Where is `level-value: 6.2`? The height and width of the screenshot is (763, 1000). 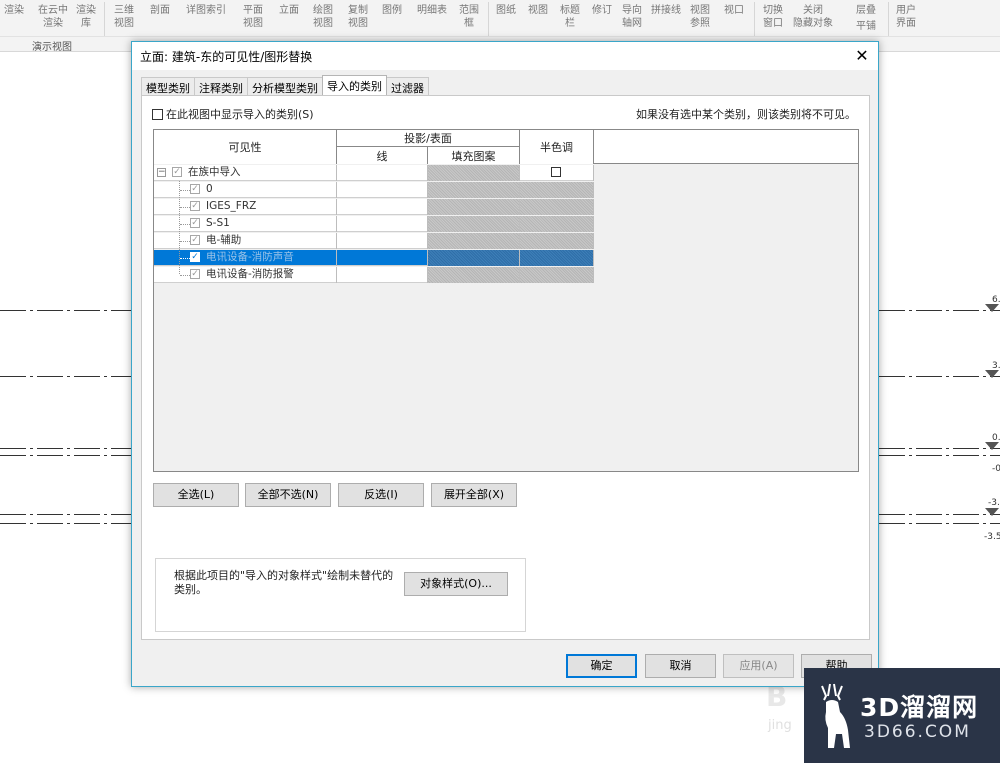
level-value: 6.2 is located at coordinates (996, 300).